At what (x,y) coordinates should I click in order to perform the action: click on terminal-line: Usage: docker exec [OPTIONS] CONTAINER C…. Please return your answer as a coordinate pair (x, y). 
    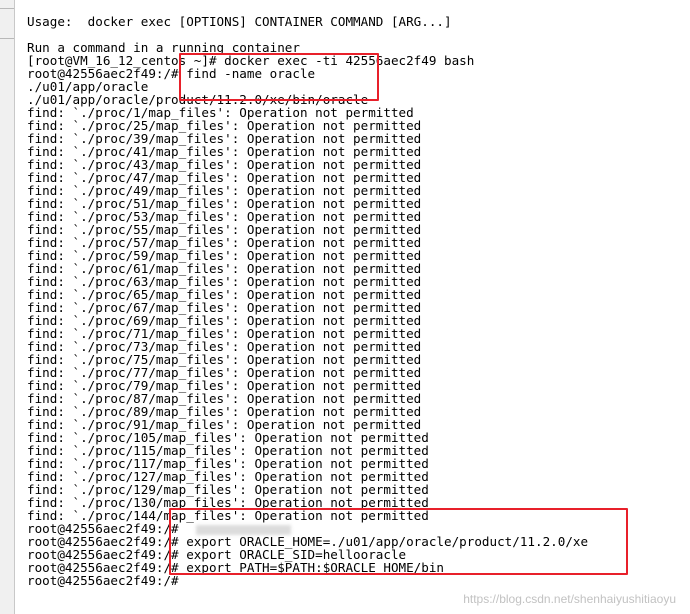
    Looking at the image, I should click on (239, 21).